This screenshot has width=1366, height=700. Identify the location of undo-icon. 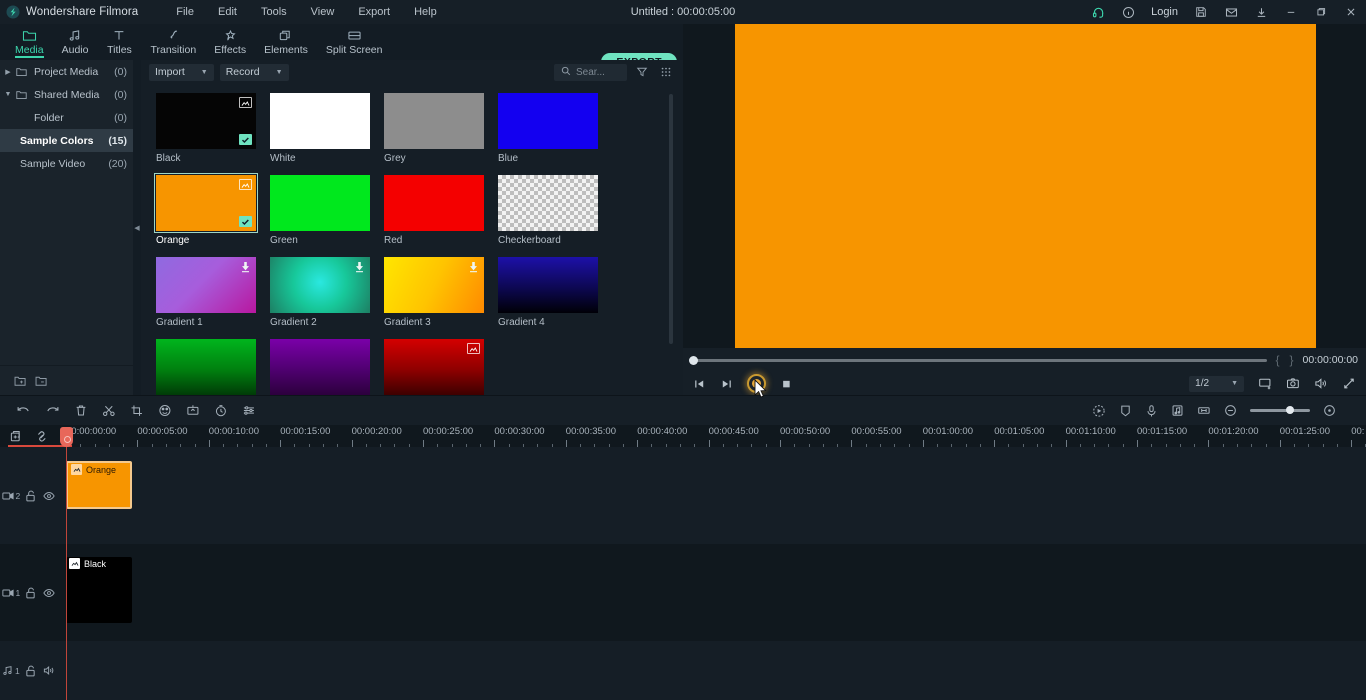
(23, 410).